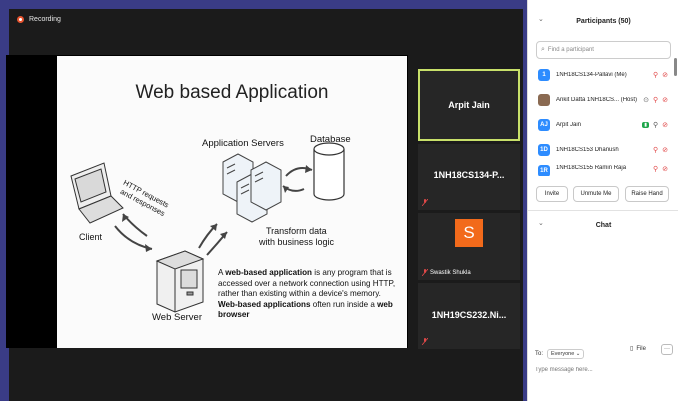 This screenshot has height=401, width=678. Describe the element at coordinates (45, 19) in the screenshot. I see `recording-label: Recording` at that location.